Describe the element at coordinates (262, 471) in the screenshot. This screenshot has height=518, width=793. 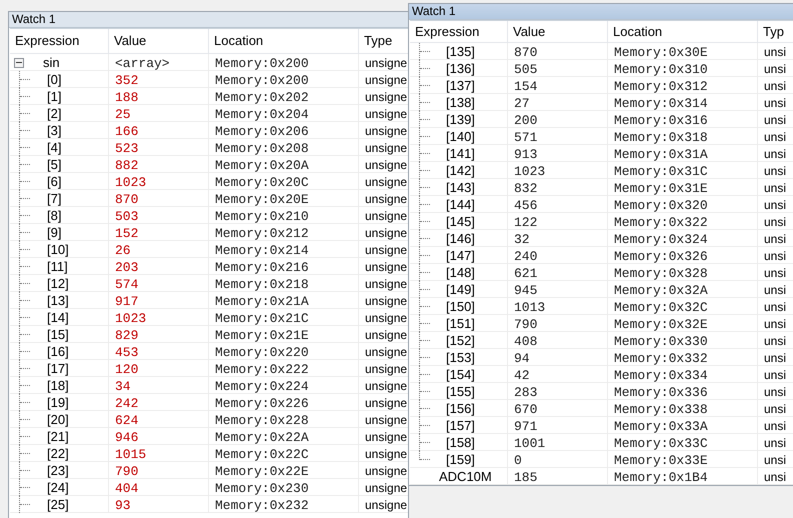
I see `location-text: Memory:0x22E` at that location.